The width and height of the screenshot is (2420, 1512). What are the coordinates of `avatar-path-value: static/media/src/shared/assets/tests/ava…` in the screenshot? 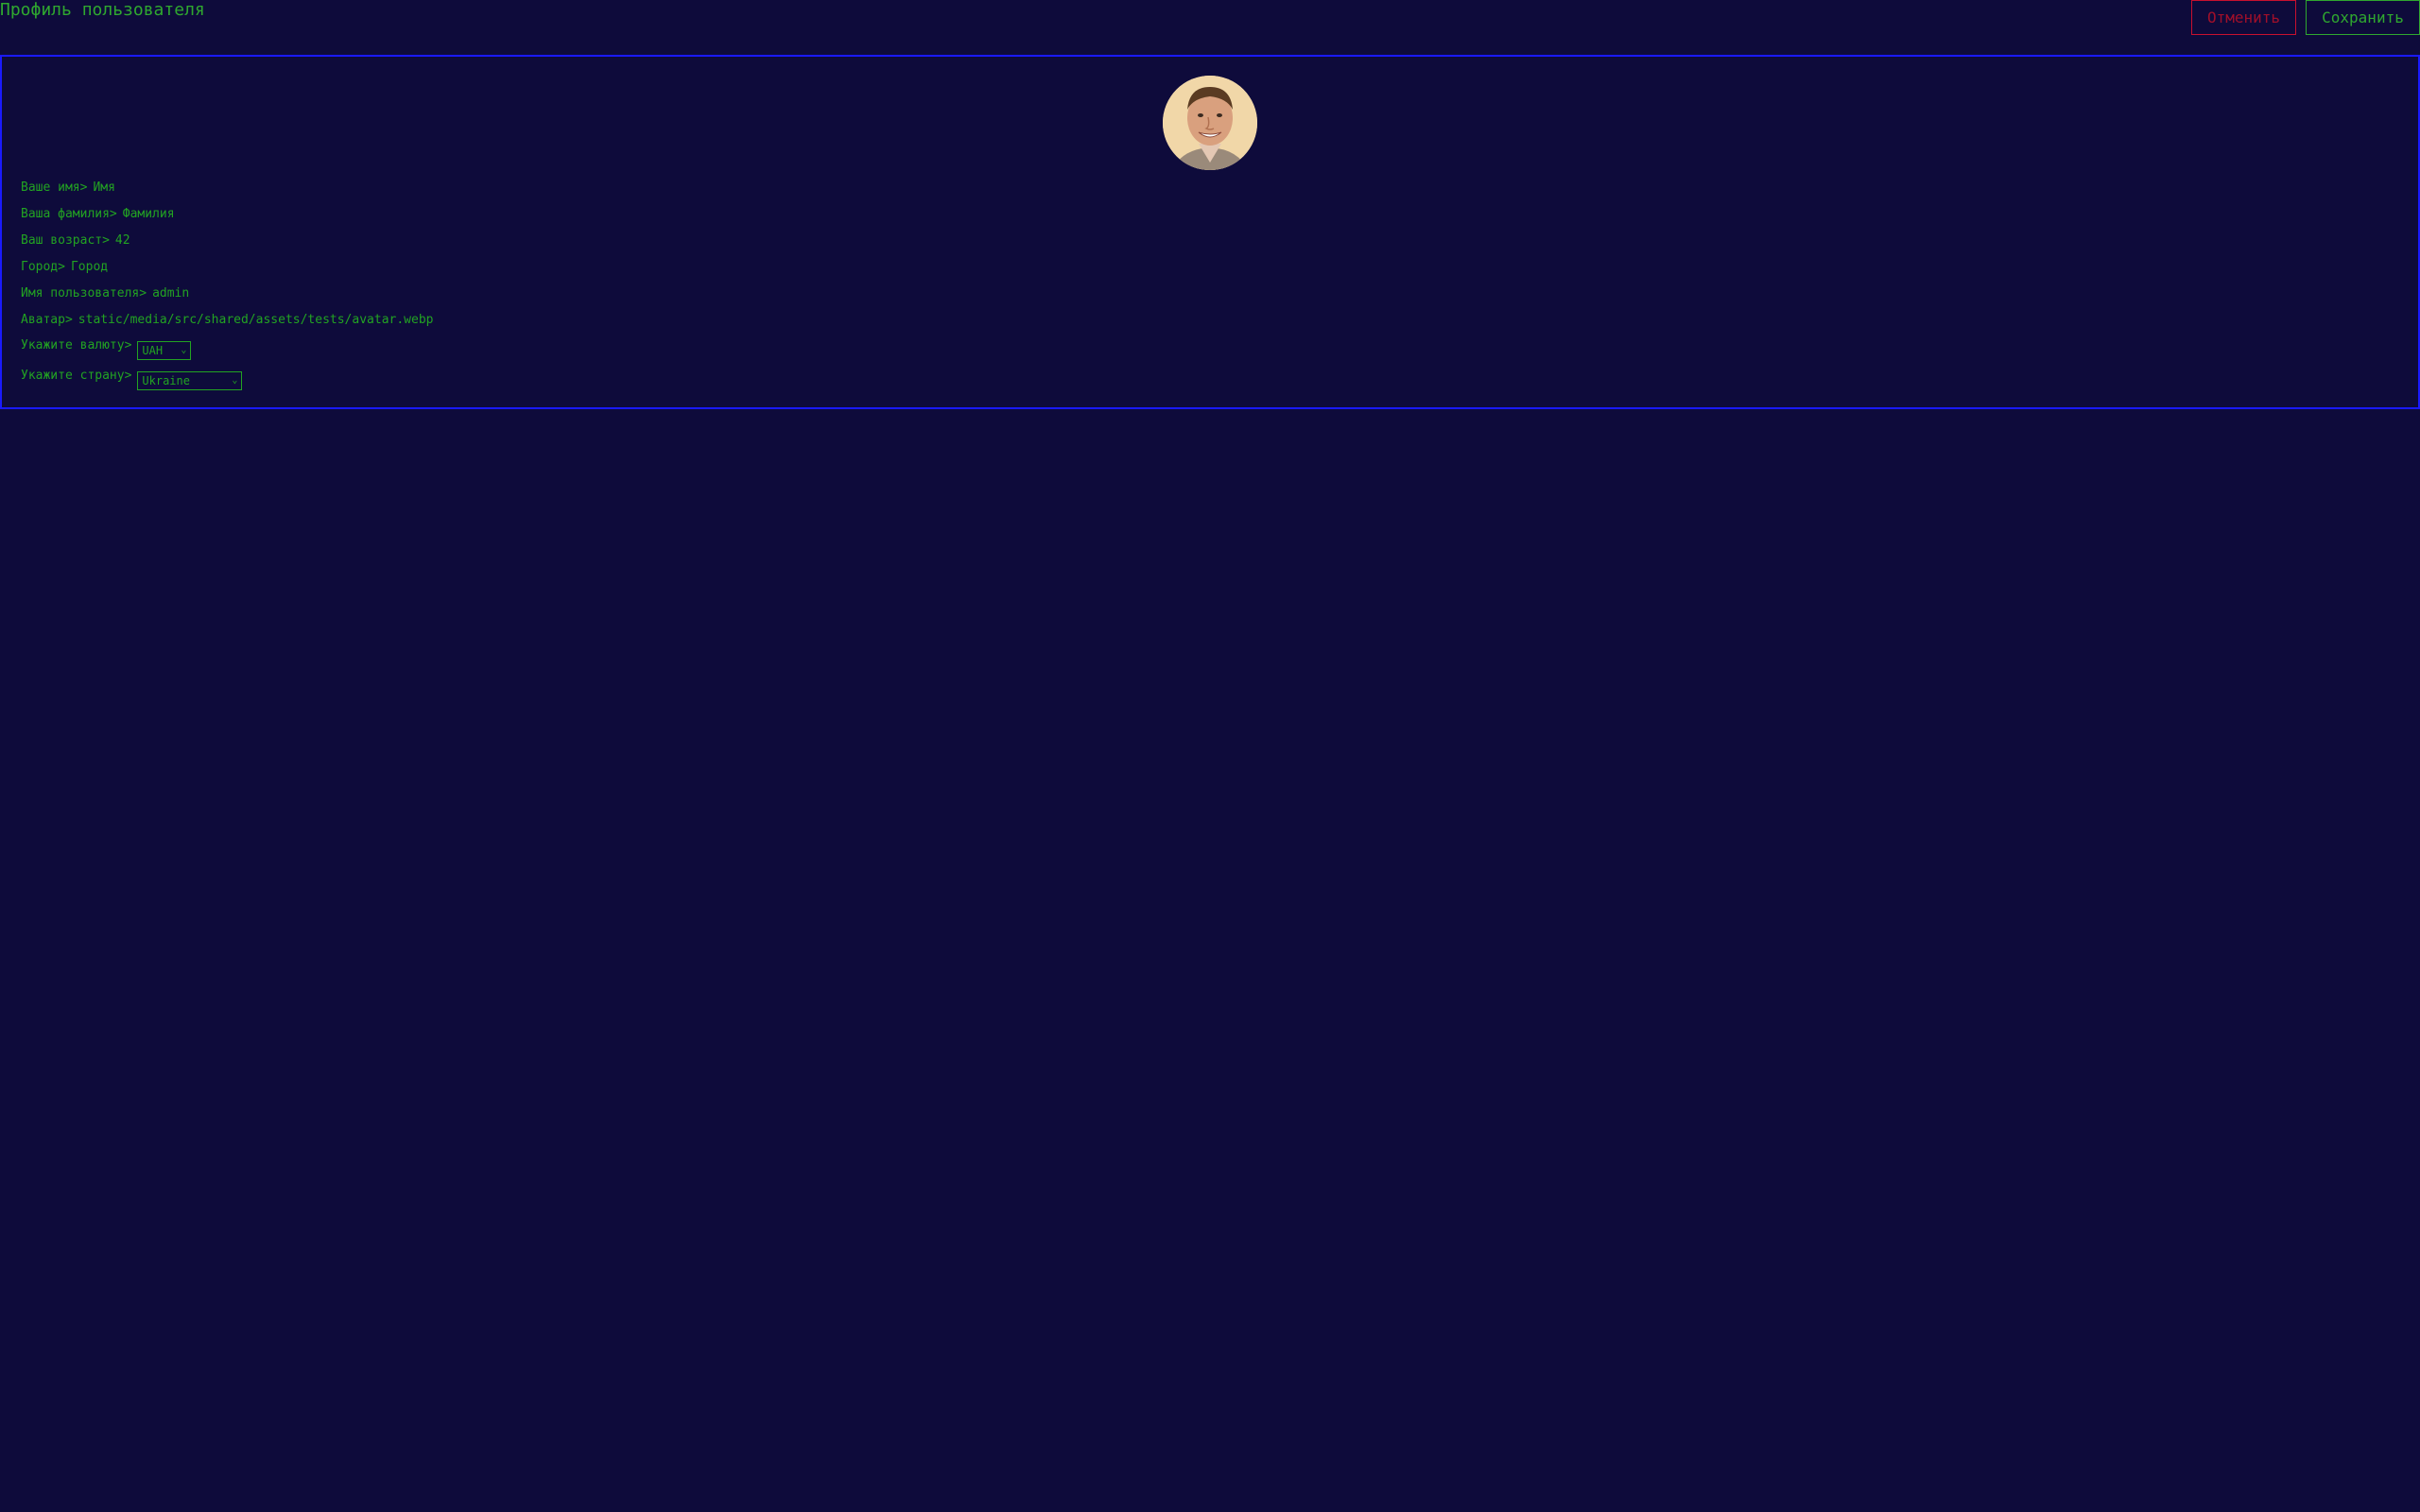 It's located at (256, 320).